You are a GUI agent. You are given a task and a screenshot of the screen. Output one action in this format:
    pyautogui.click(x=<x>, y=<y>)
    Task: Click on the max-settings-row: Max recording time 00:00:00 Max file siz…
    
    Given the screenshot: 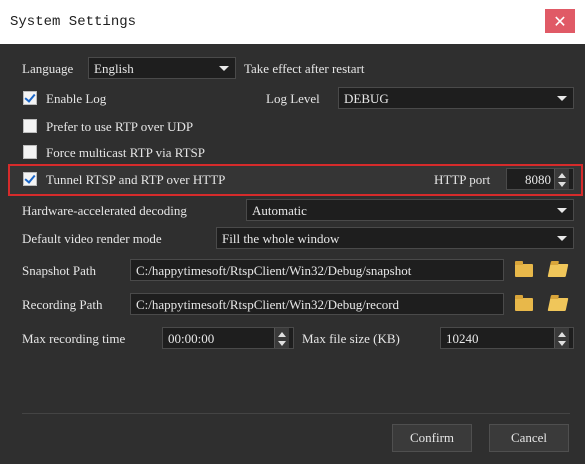 What is the action you would take?
    pyautogui.click(x=292, y=339)
    